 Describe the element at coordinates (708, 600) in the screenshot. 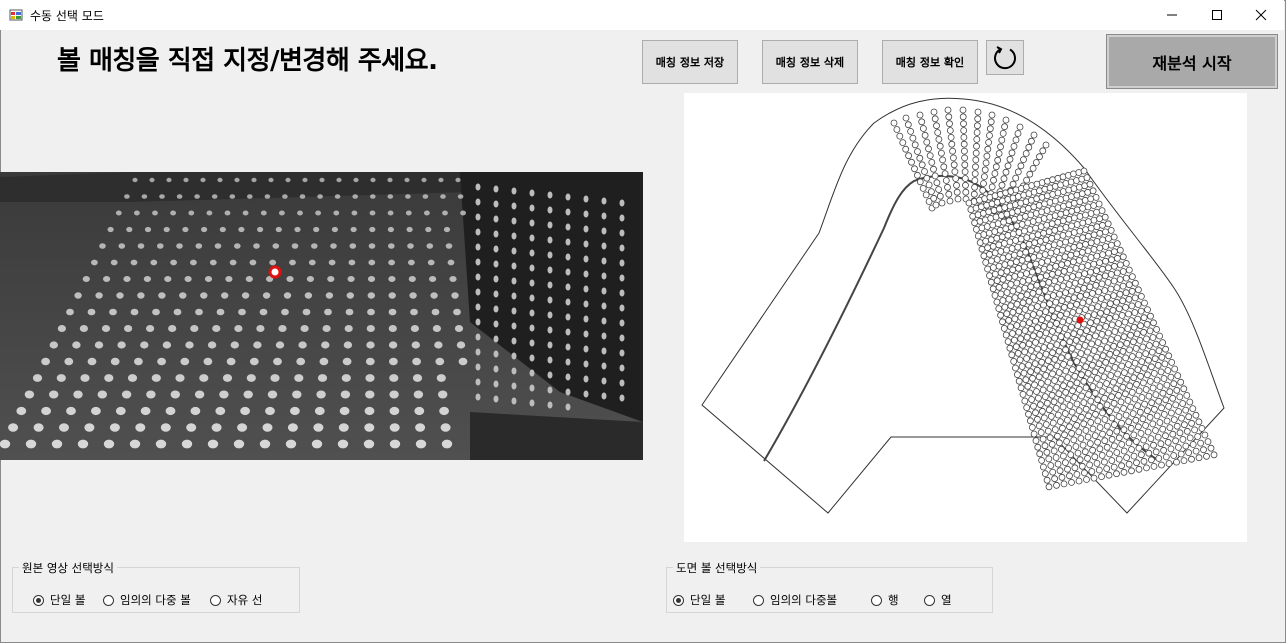

I see `drawing-option-label: 단일 볼` at that location.